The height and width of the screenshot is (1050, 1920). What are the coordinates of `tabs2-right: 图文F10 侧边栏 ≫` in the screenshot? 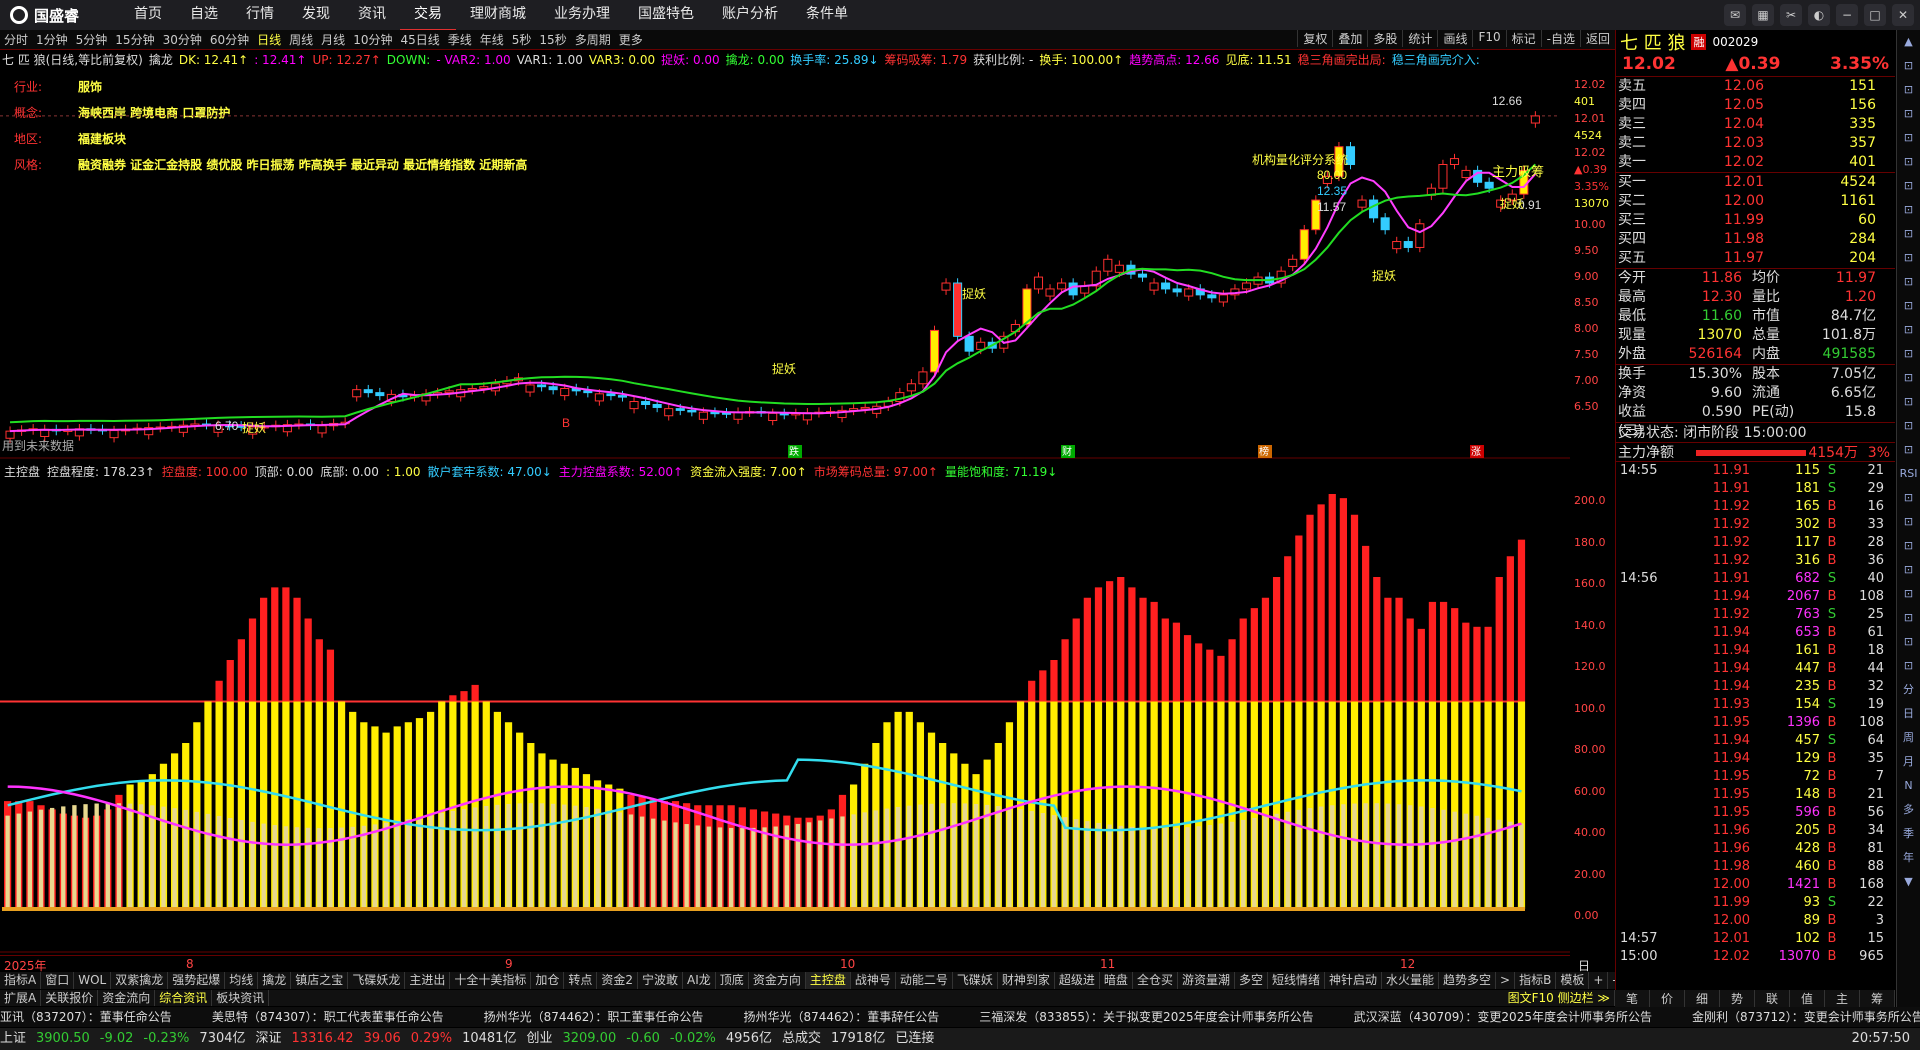 It's located at (1559, 998).